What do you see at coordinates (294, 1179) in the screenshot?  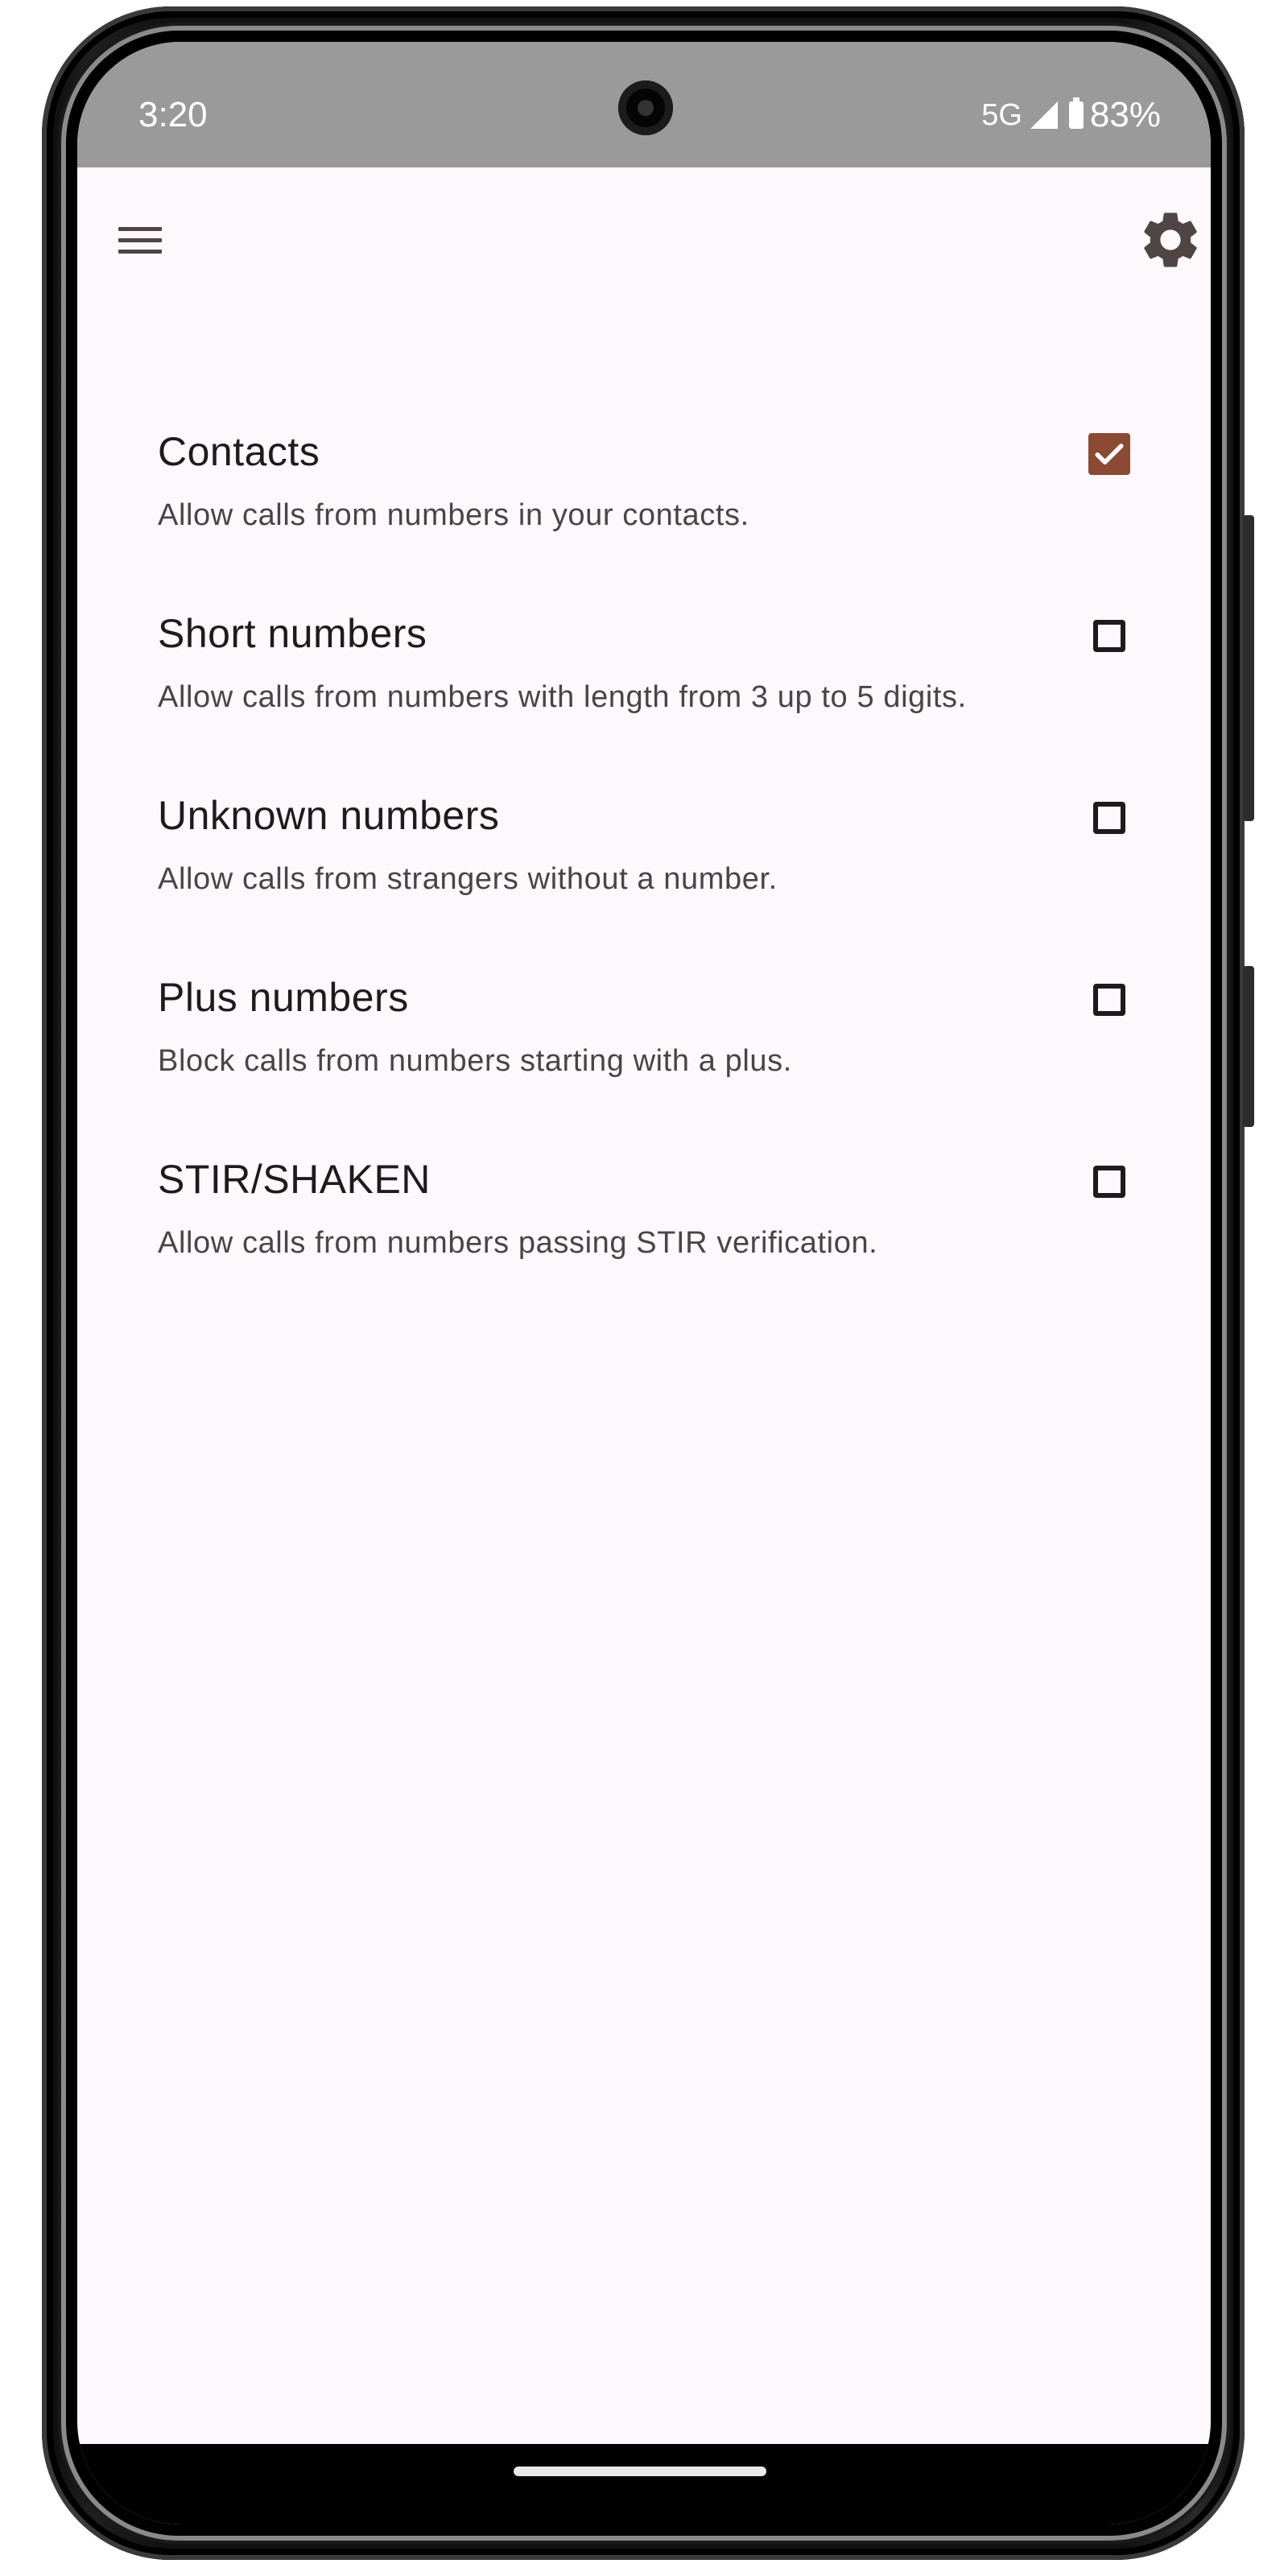 I see `setting-title: STIR/SHAKEN` at bounding box center [294, 1179].